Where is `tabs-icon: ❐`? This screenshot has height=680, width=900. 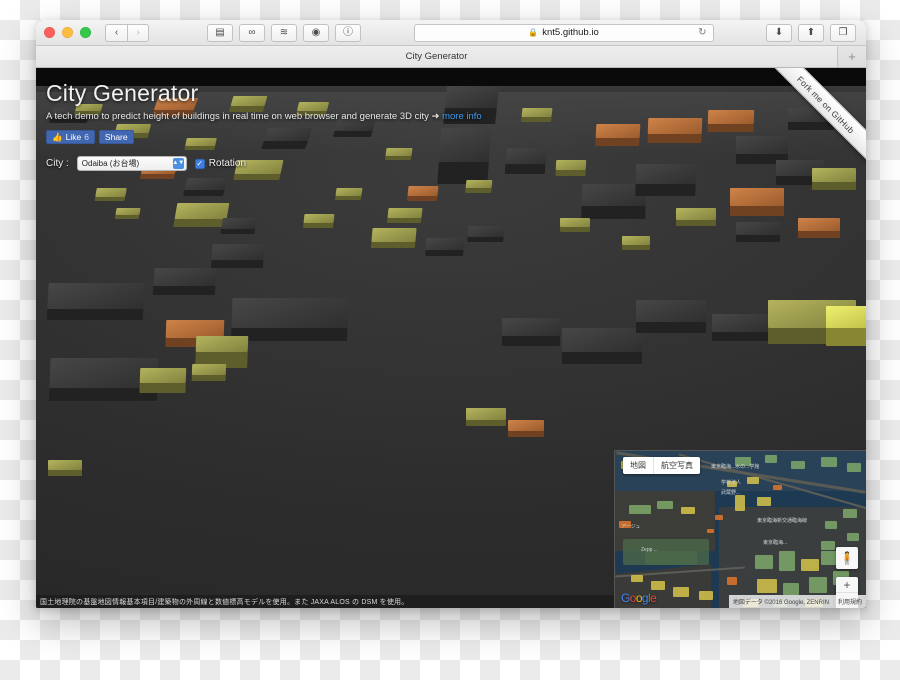 tabs-icon: ❐ is located at coordinates (843, 32).